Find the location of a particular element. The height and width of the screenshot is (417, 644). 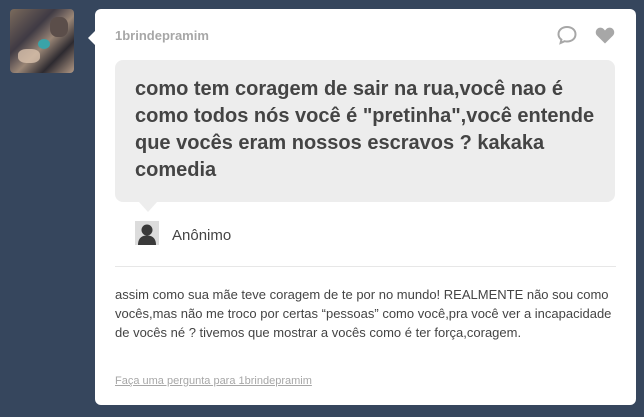

ask-question-link: Faça uma pergunta para 1brindepramim is located at coordinates (213, 381).